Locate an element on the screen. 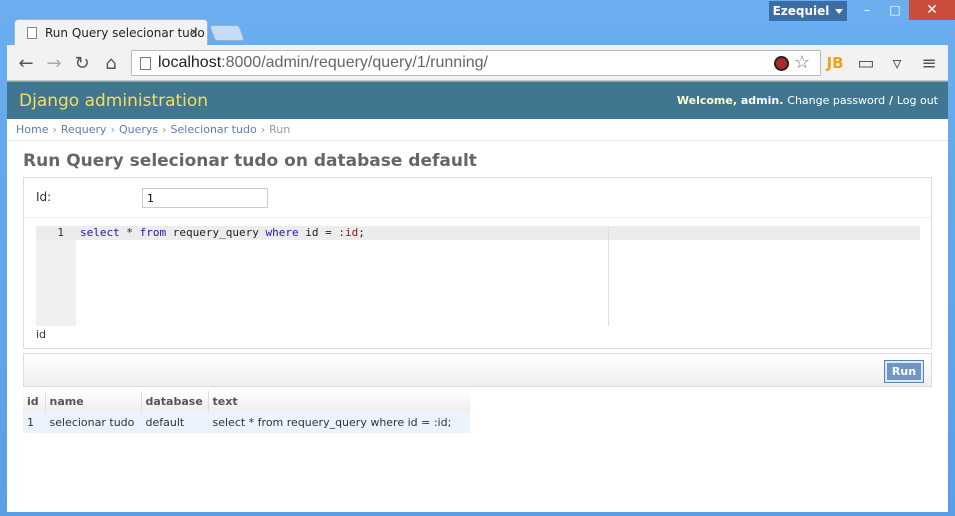 The width and height of the screenshot is (955, 516). code-token: :id is located at coordinates (348, 232).